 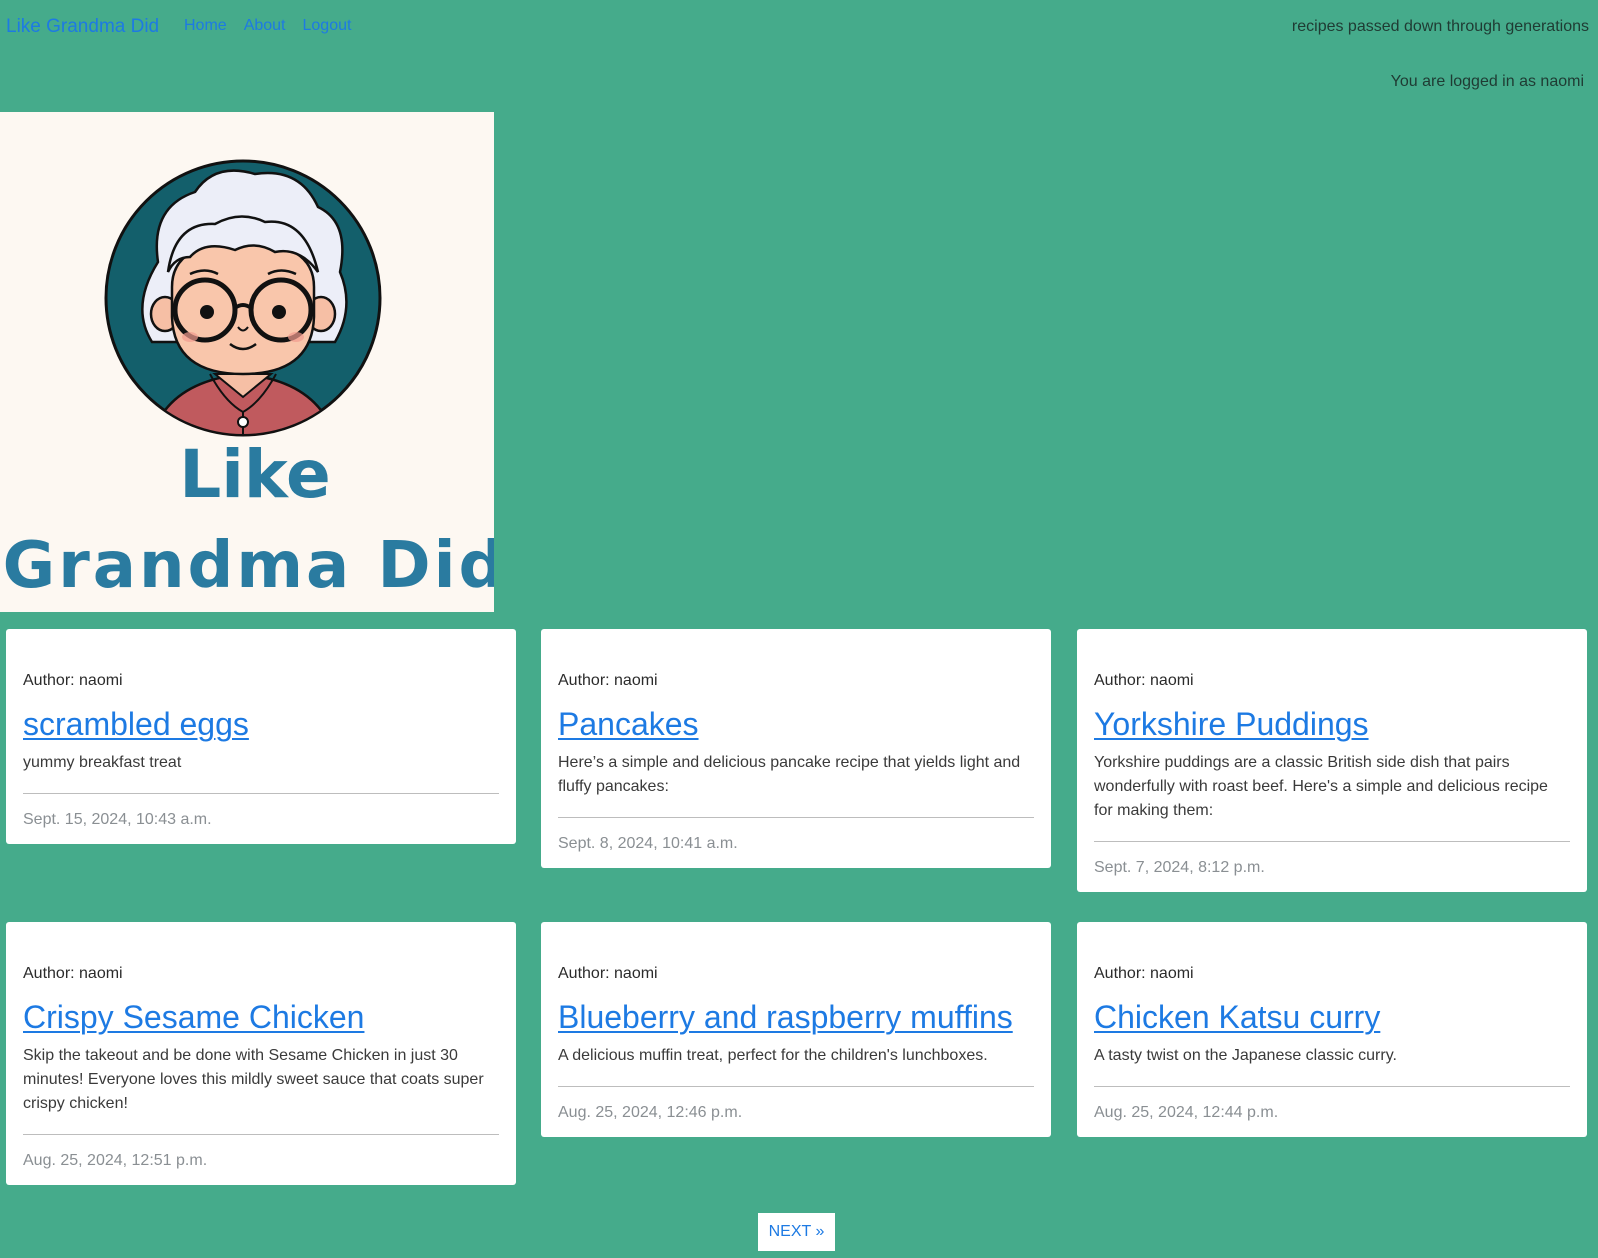 What do you see at coordinates (102, 762) in the screenshot?
I see `recipe-description: yummy breakfast treat` at bounding box center [102, 762].